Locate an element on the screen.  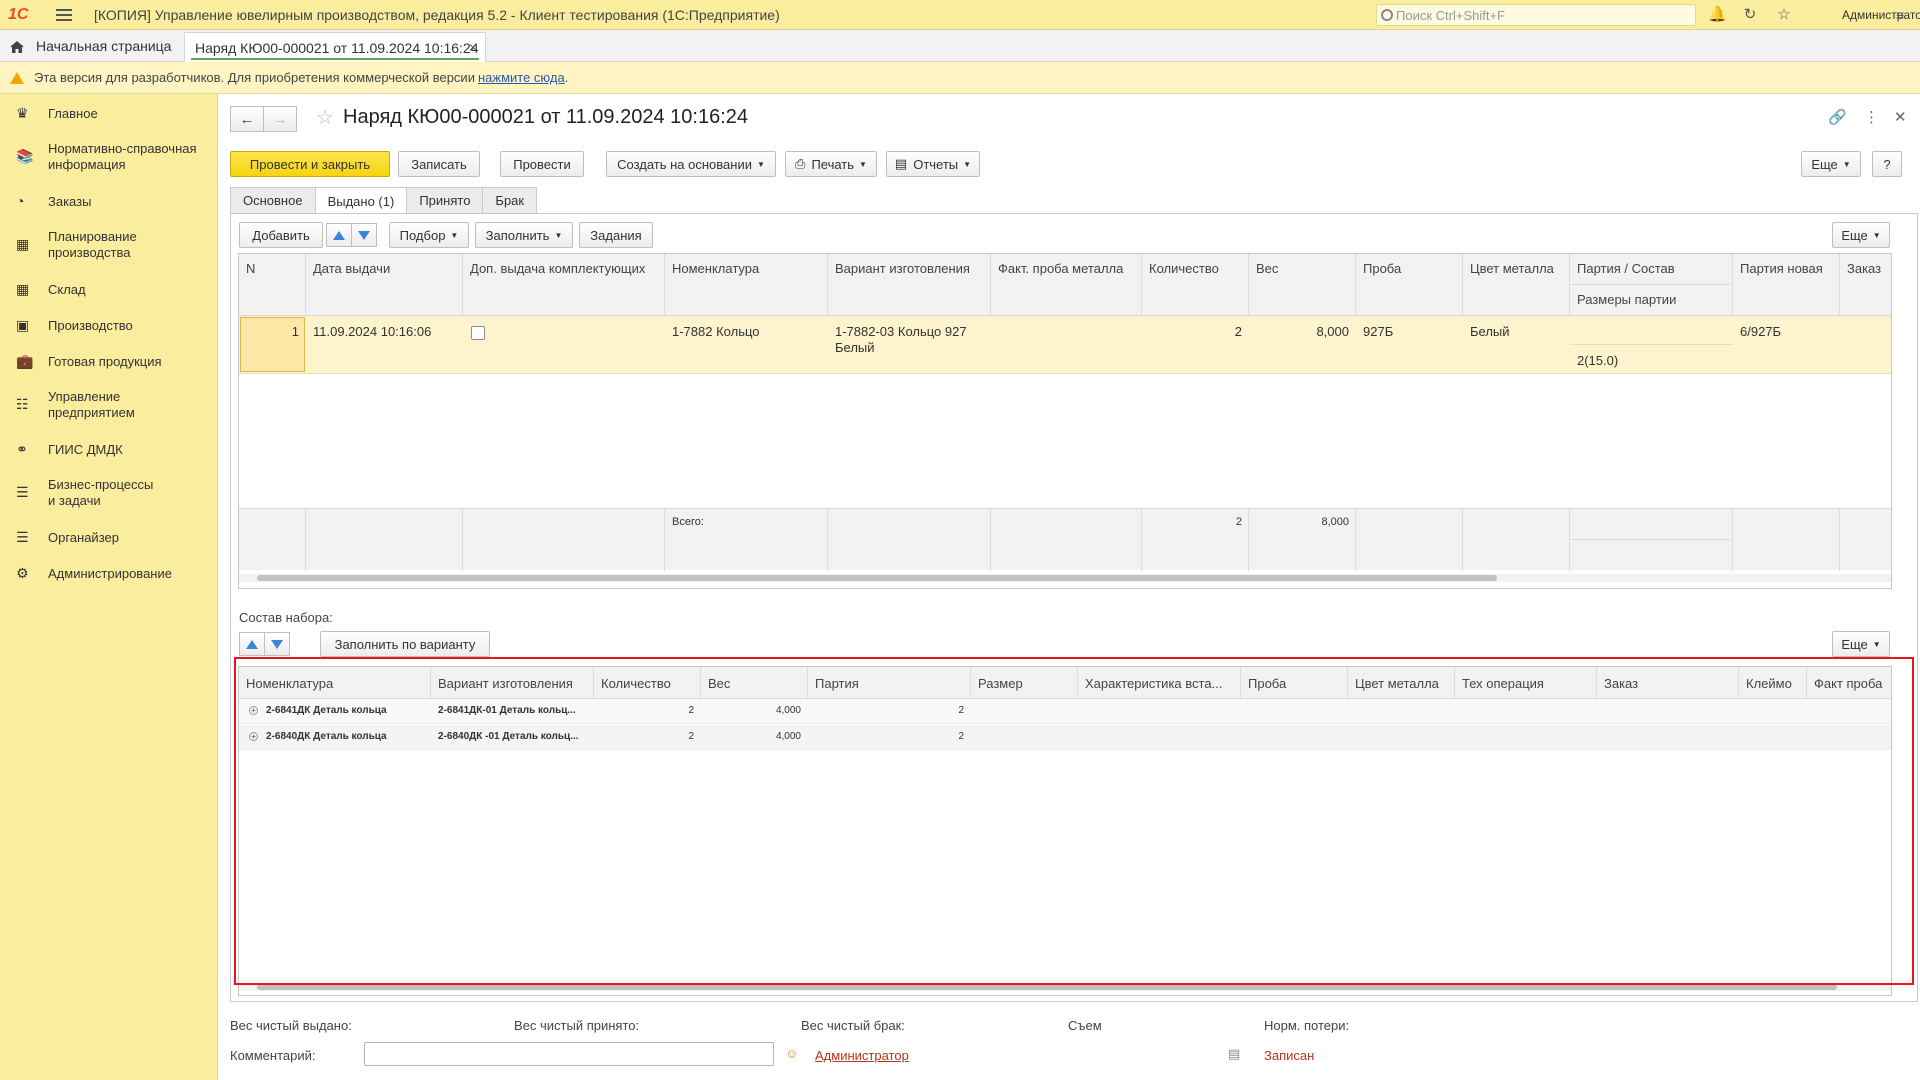
col-kit-variant: Вариант изготовления is located at coordinates (512, 683).